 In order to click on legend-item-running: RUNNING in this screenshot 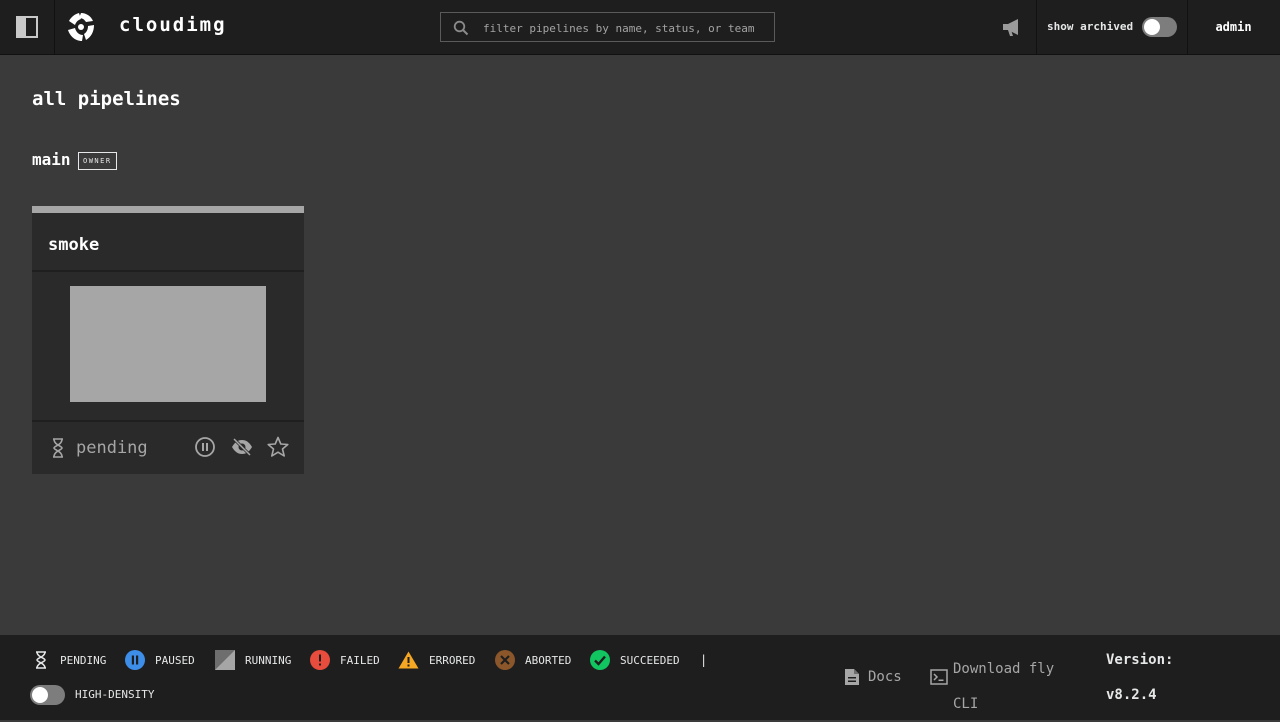, I will do `click(253, 660)`.